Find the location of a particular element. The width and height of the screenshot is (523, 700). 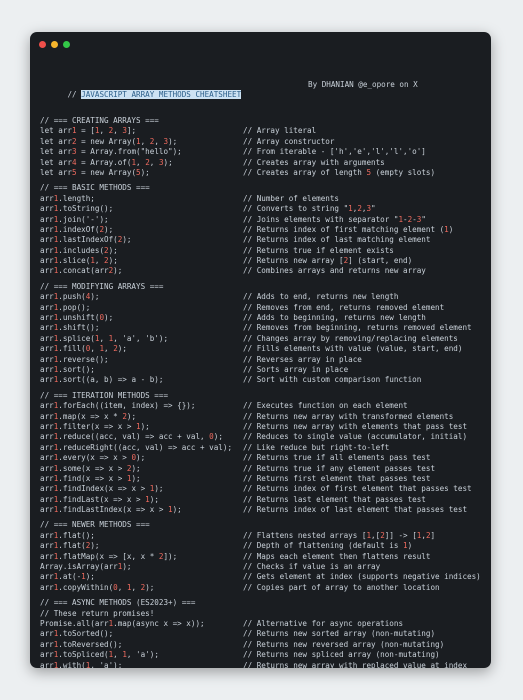

code-comment: // From iterable - ['h','e','l','l','o'] is located at coordinates (334, 152).